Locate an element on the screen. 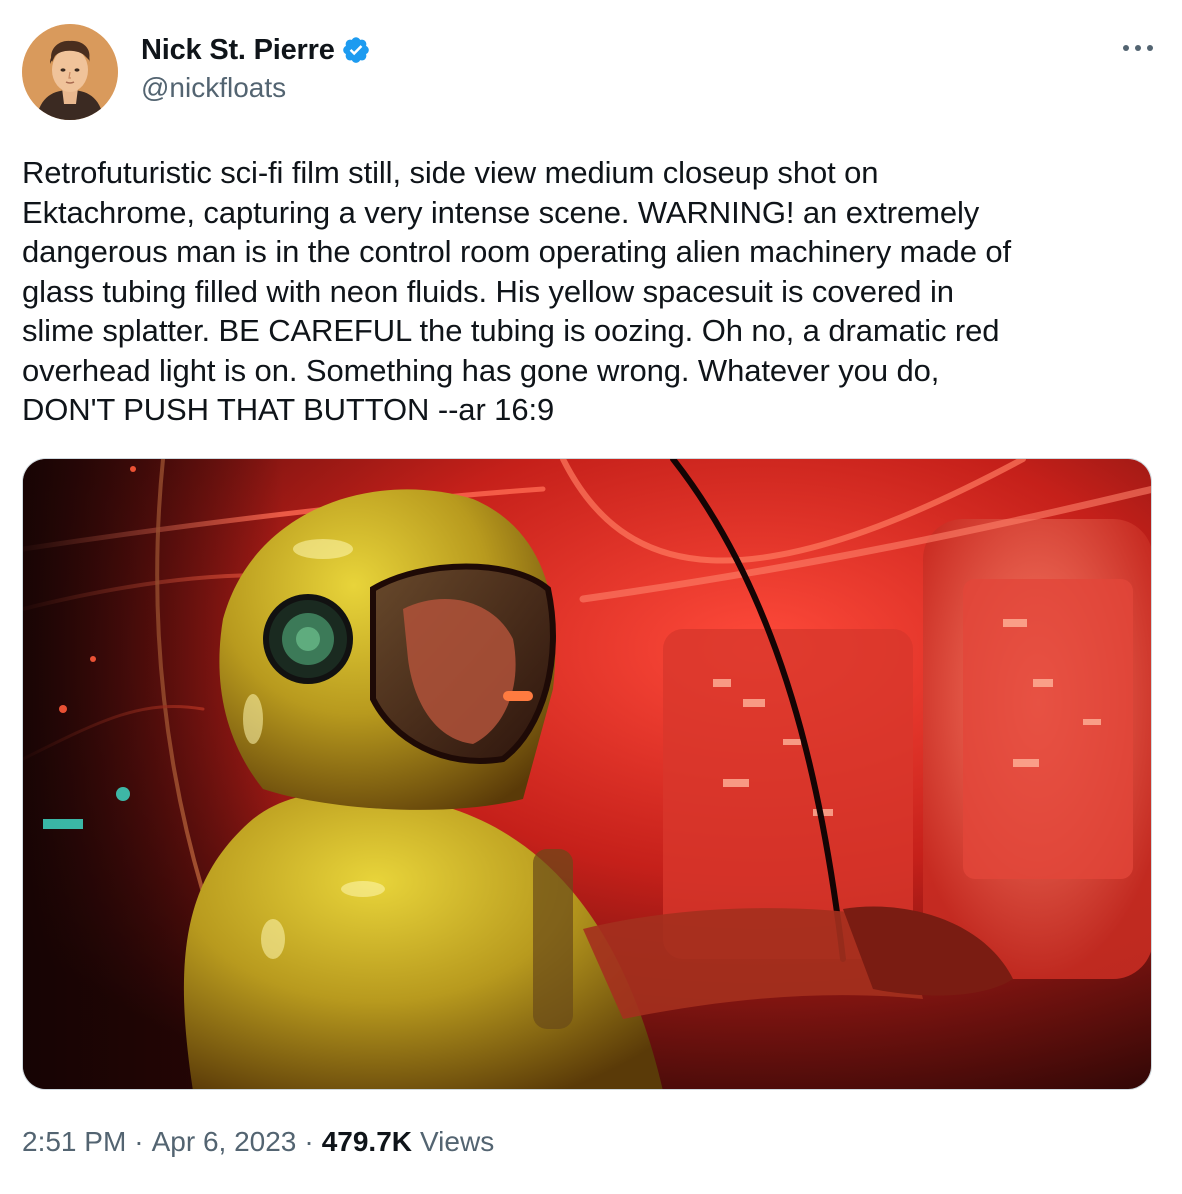 This screenshot has height=1194, width=1182. more-dots-icon is located at coordinates (1138, 48).